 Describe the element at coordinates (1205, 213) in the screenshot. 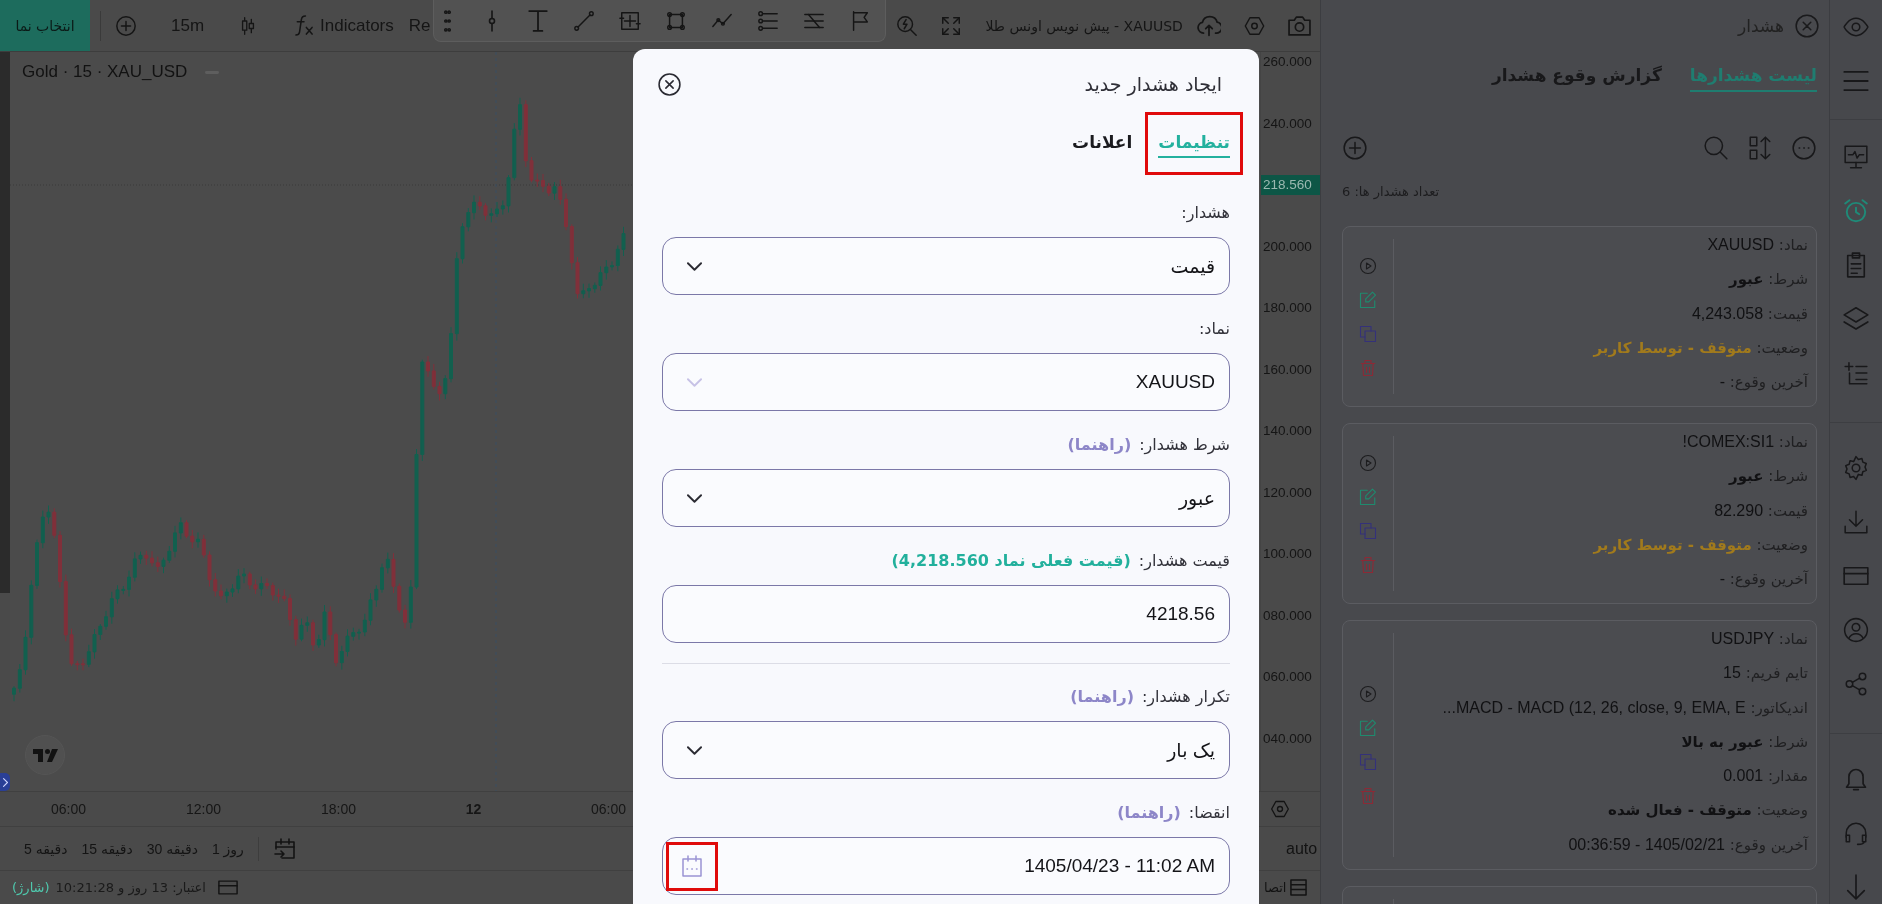

I see `field-label: هشدار:` at that location.